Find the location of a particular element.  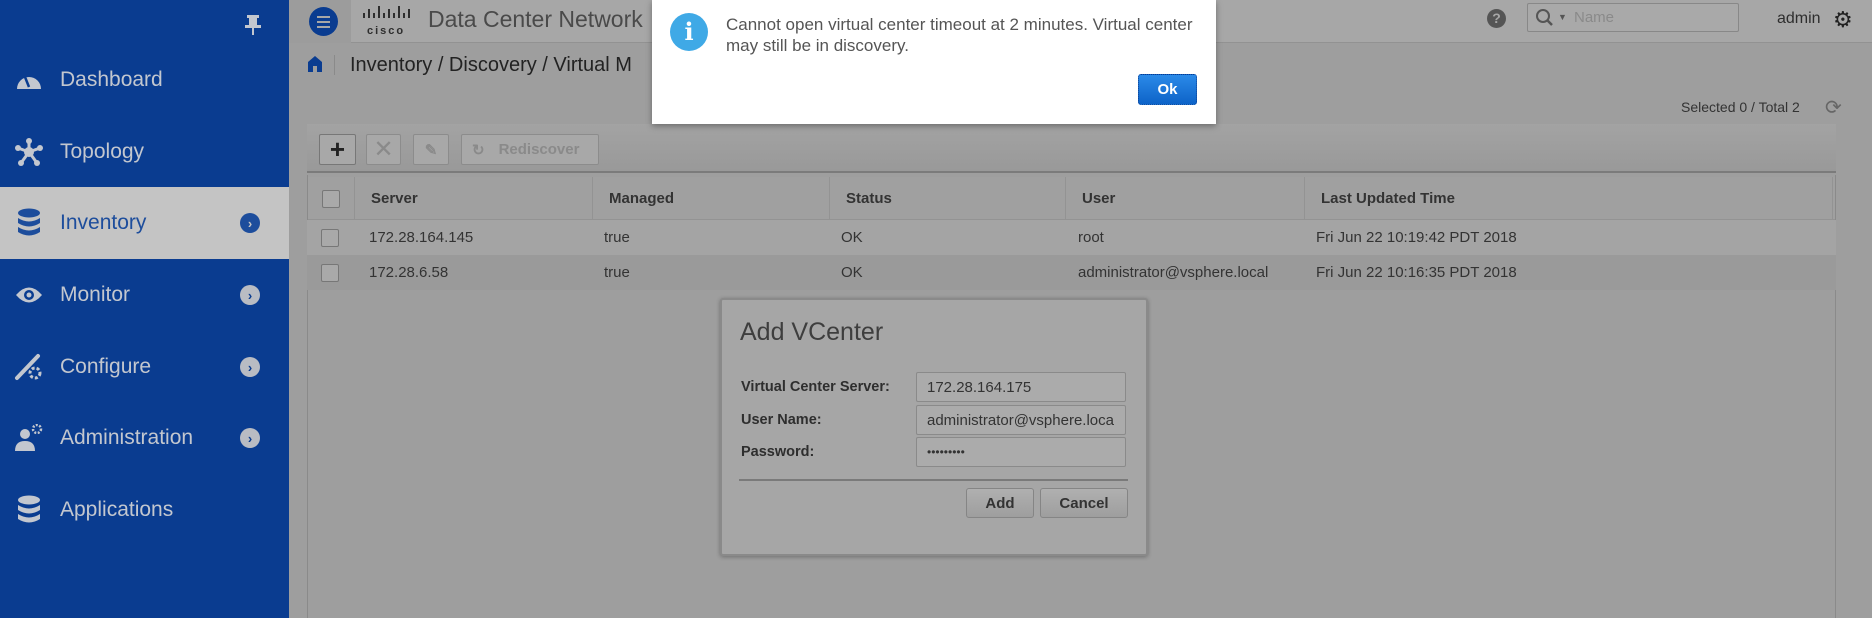

sidebar-item-label: Topology is located at coordinates (102, 151).